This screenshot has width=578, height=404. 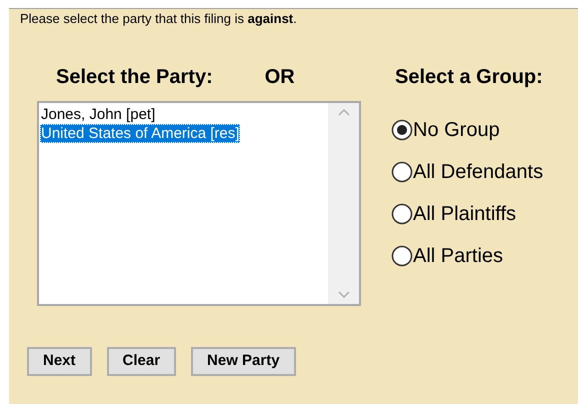 What do you see at coordinates (456, 130) in the screenshot?
I see `radio-label: No Group` at bounding box center [456, 130].